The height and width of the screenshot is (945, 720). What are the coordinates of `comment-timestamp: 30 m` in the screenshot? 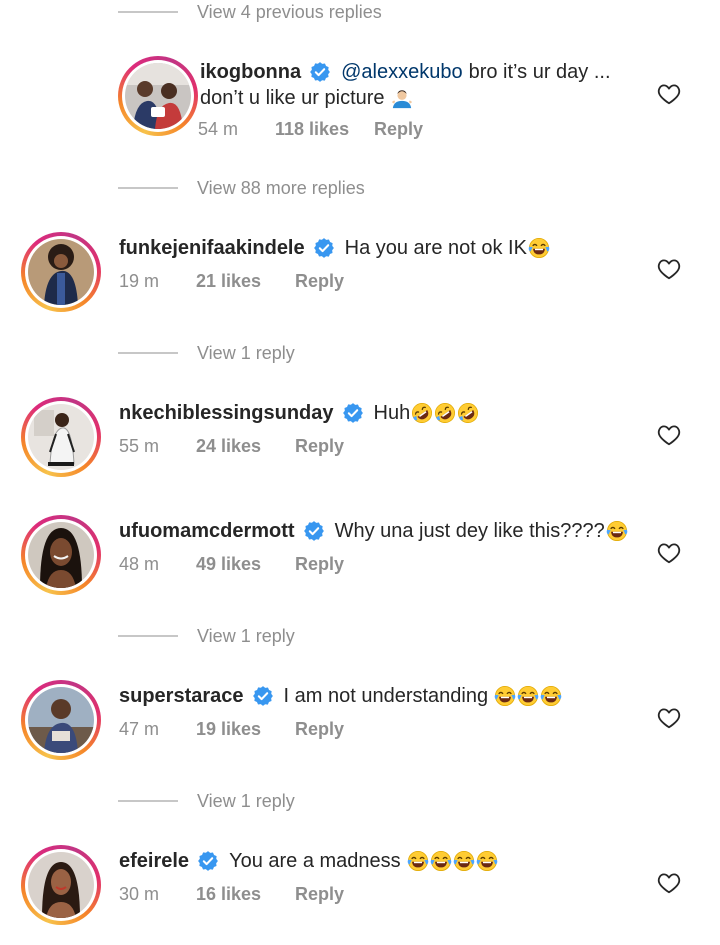 It's located at (139, 894).